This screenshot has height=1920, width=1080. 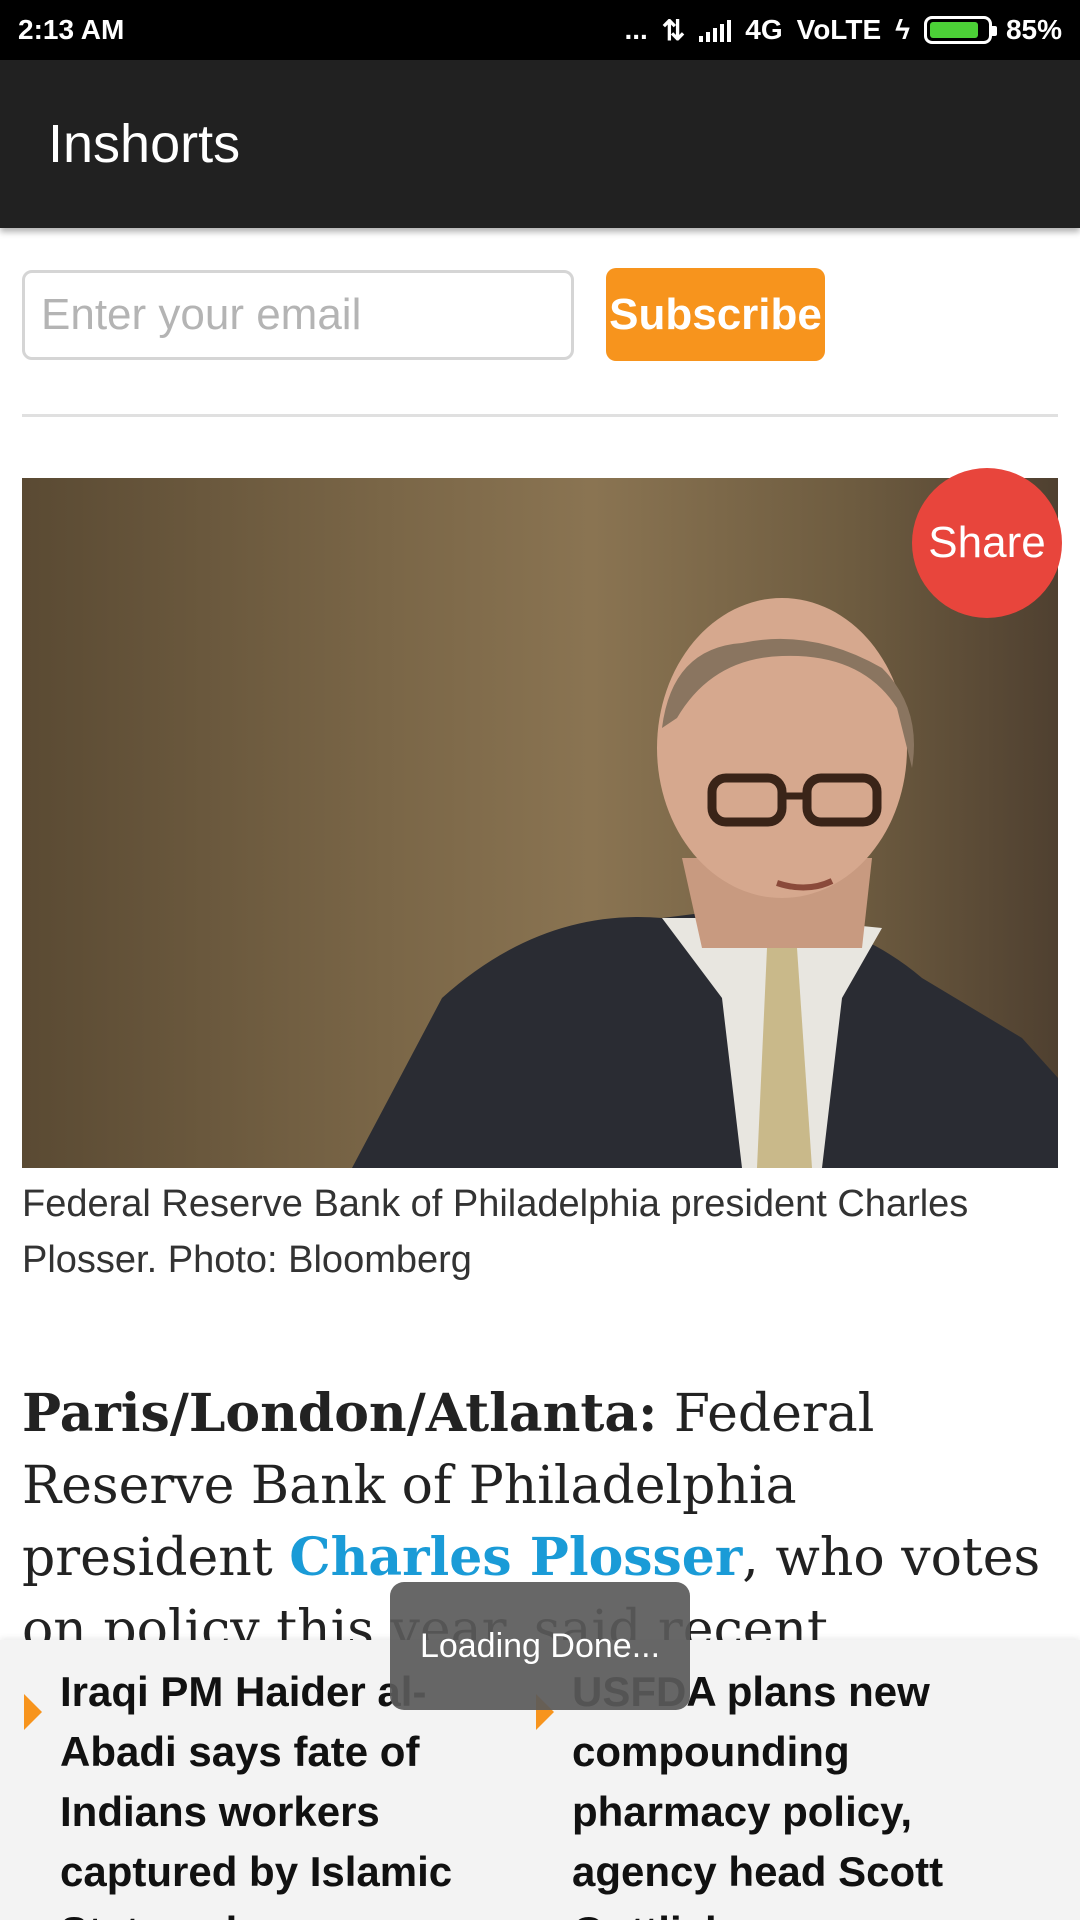 I want to click on status-icons: ... ⇅ 4G VoLTE ϟ 85%, so click(x=843, y=30).